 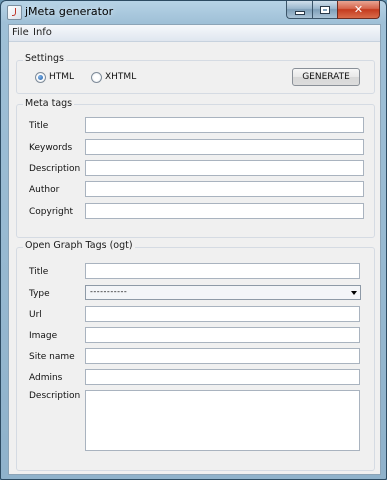 What do you see at coordinates (55, 396) in the screenshot?
I see `og-description-label: Description` at bounding box center [55, 396].